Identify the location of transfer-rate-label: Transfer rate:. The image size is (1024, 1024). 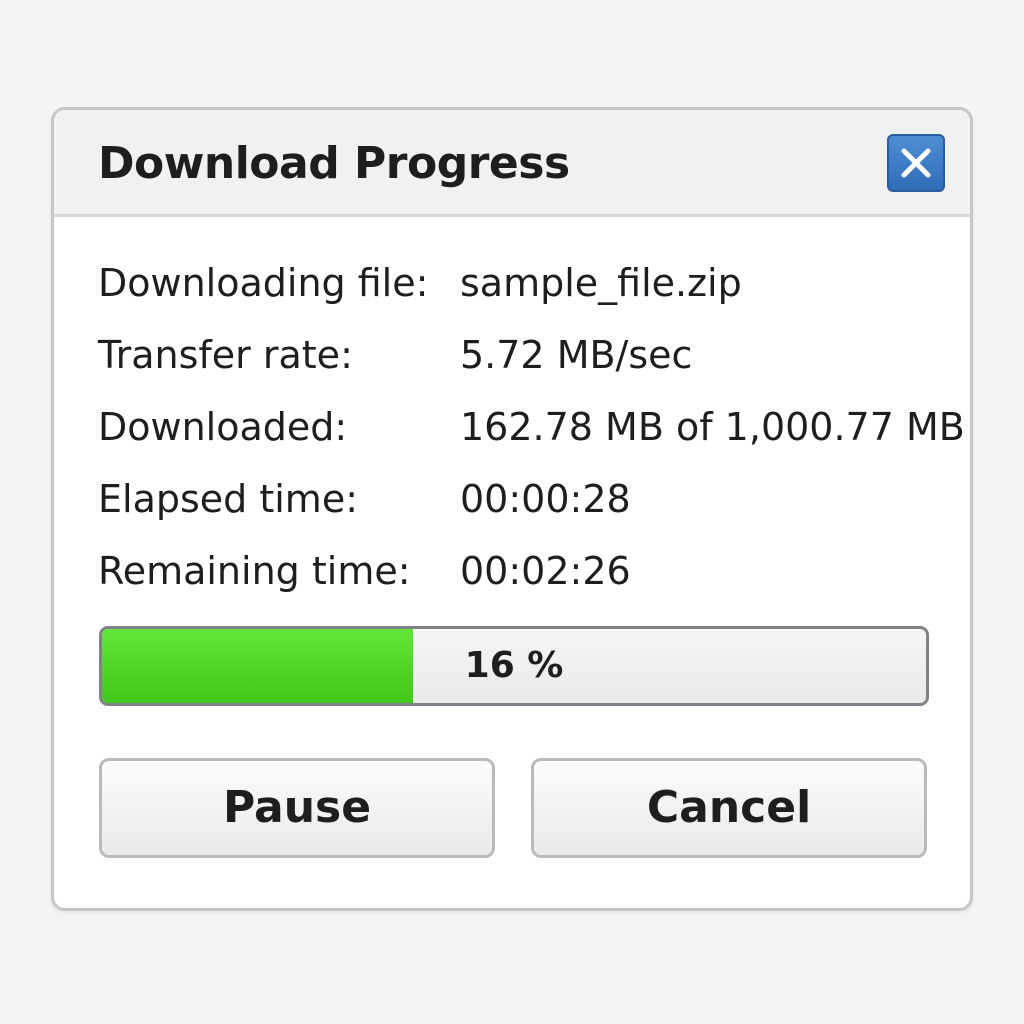
(225, 355).